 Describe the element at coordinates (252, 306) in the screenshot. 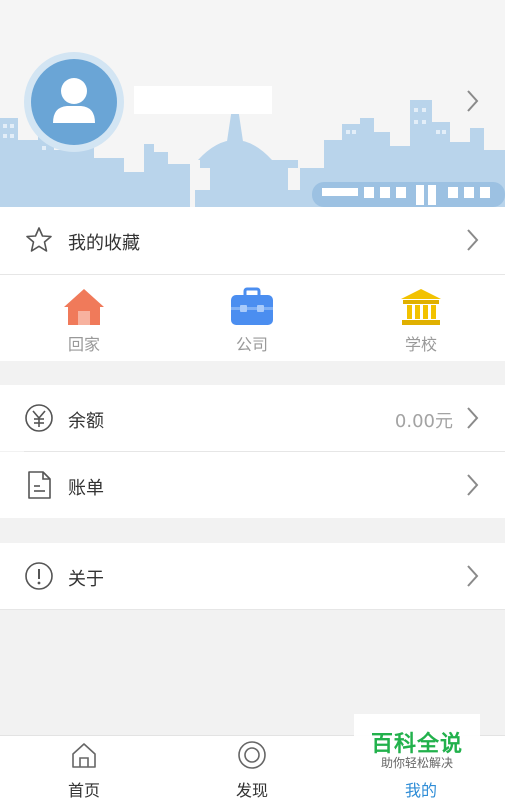

I see `briefcase-icon` at that location.